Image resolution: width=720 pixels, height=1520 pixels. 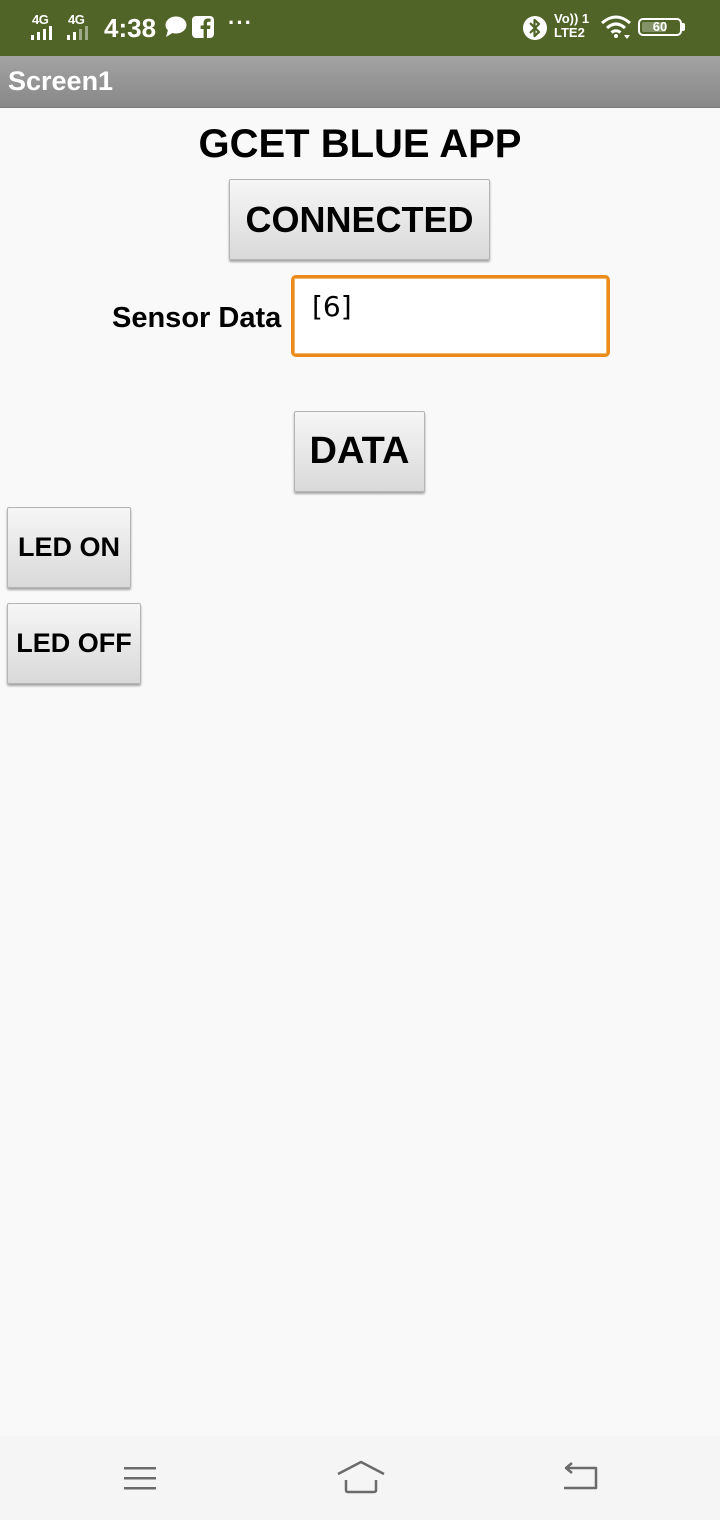 I want to click on led-off-button: LED OFF, so click(x=74, y=643).